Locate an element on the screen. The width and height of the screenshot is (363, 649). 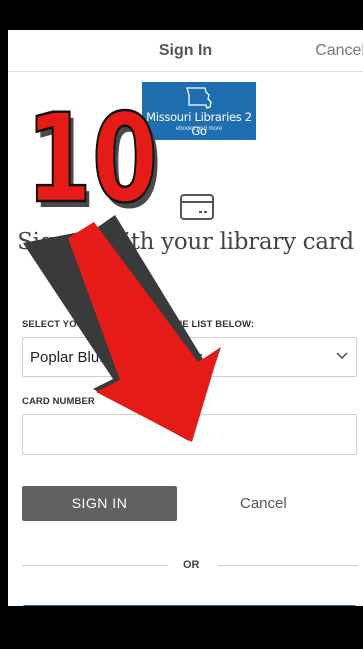
logo-title: Missouri Libraries 2 Go is located at coordinates (199, 124).